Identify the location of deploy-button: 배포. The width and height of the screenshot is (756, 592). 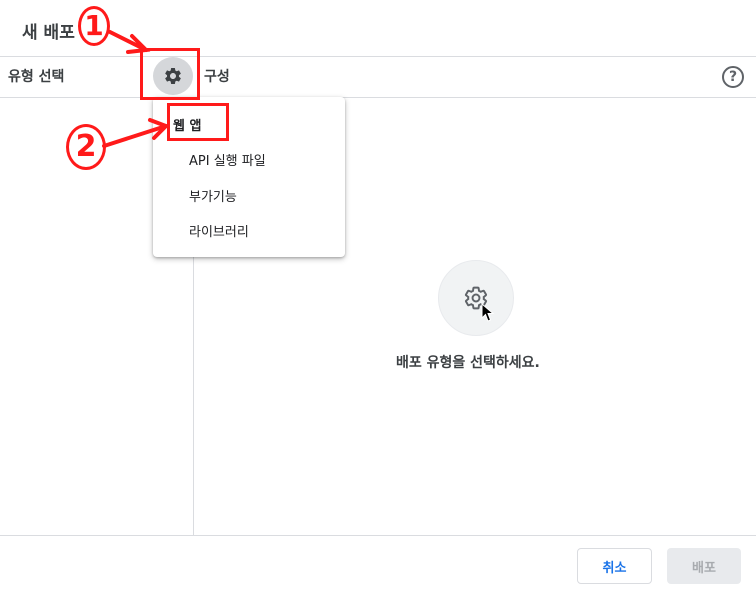
(704, 566).